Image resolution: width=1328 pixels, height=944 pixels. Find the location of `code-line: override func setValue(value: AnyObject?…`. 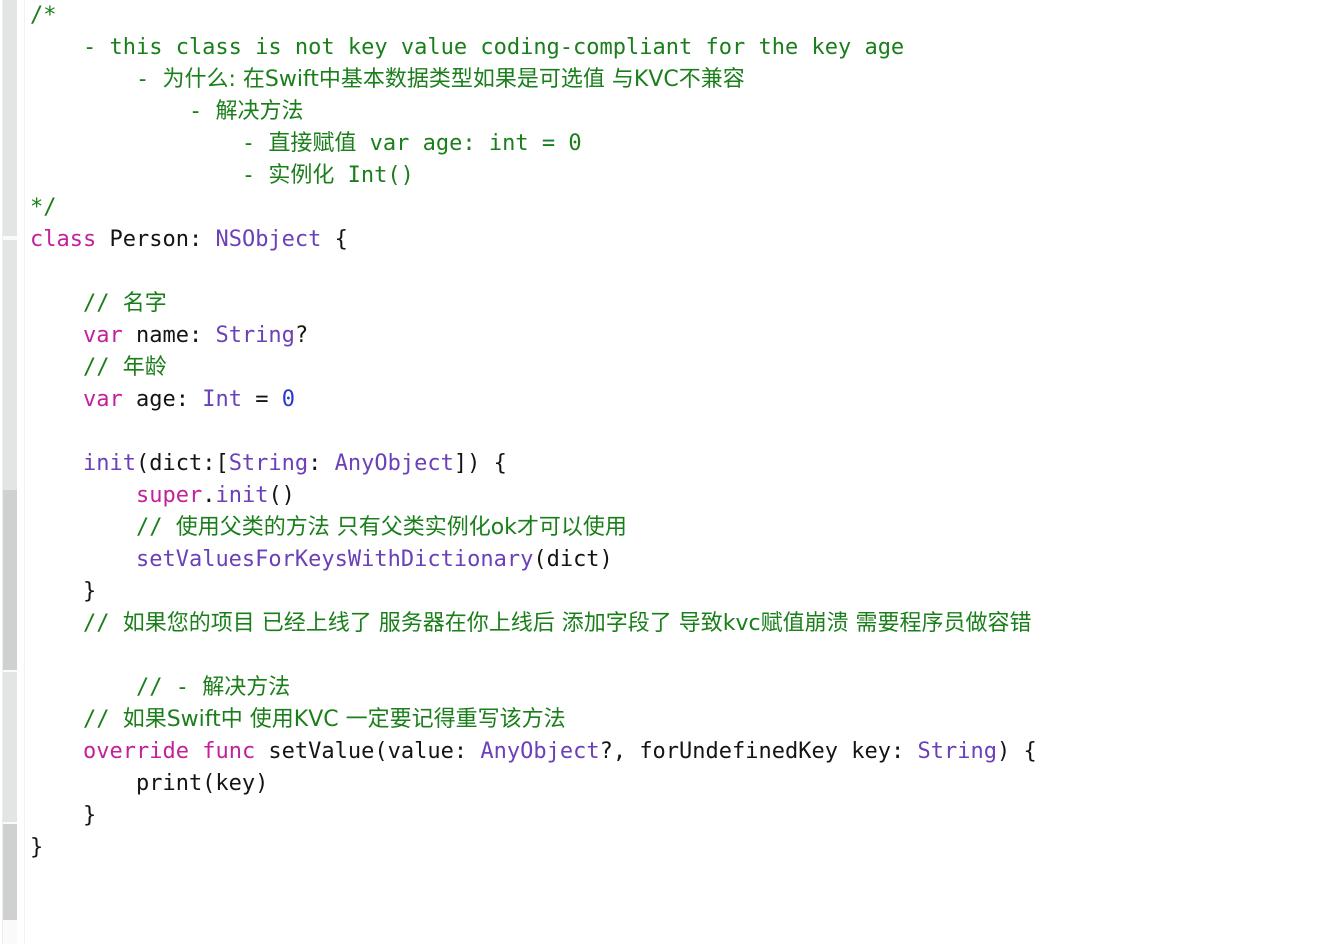

code-line: override func setValue(value: AnyObject?… is located at coordinates (679, 752).